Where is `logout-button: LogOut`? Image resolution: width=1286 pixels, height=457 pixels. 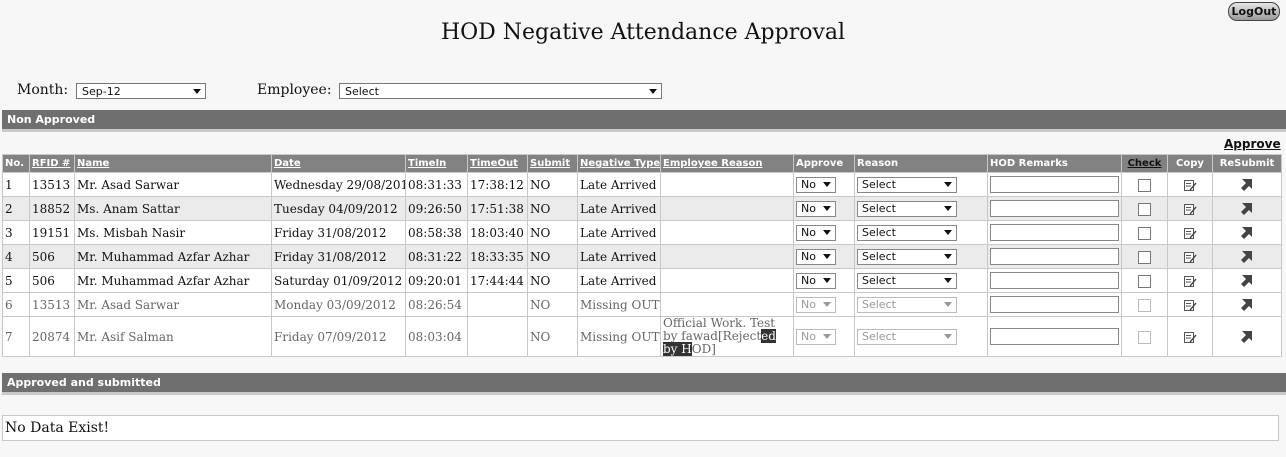
logout-button: LogOut is located at coordinates (1254, 11).